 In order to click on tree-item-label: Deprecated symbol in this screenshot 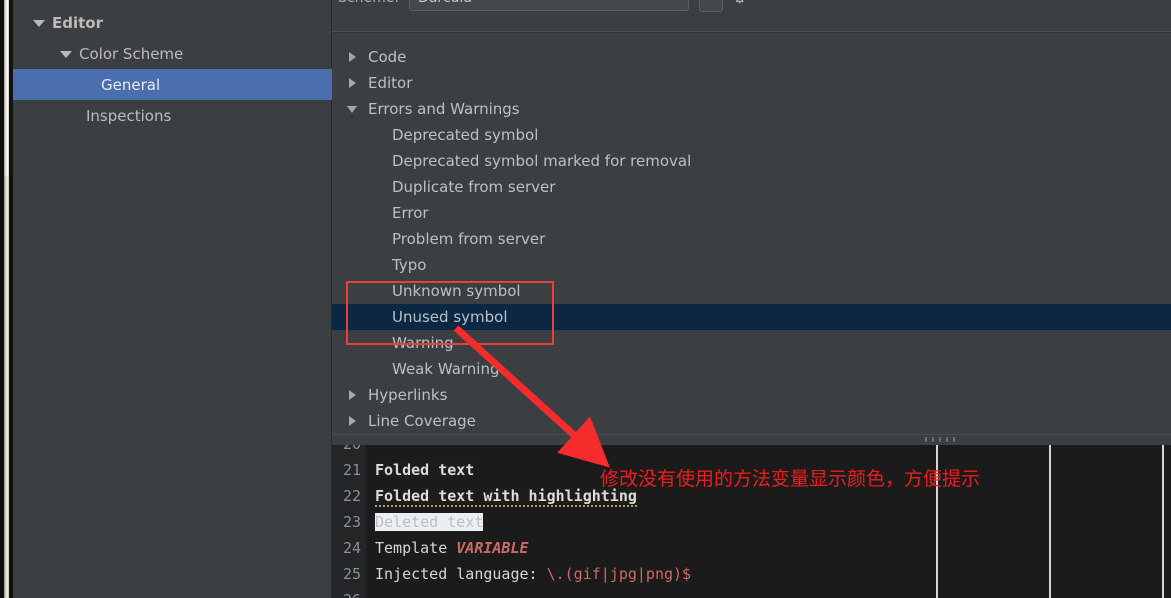, I will do `click(465, 135)`.